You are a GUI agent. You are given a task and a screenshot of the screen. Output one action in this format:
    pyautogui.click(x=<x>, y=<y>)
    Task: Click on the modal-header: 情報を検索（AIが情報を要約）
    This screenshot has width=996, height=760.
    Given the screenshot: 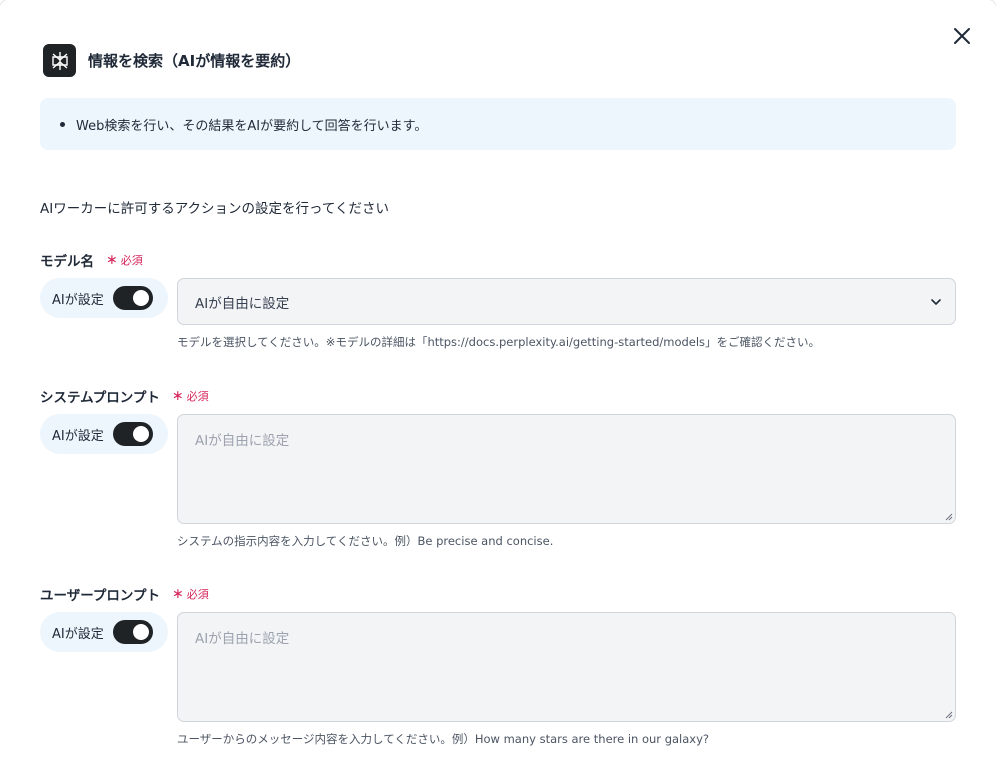 What is the action you would take?
    pyautogui.click(x=171, y=60)
    